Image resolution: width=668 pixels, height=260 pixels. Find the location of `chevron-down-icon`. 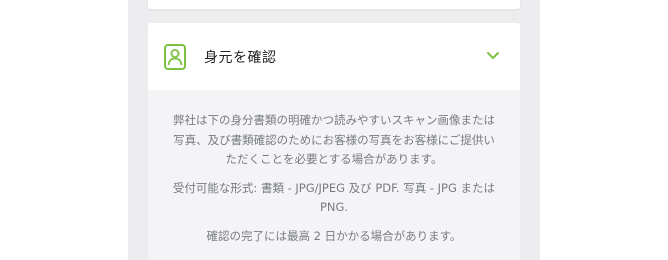

chevron-down-icon is located at coordinates (493, 56).